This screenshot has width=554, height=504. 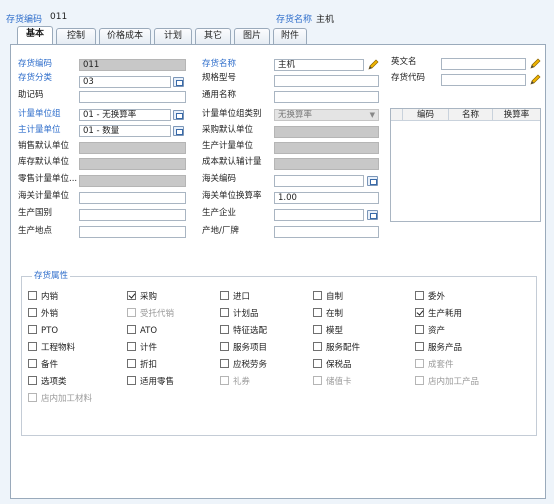 What do you see at coordinates (465, 165) in the screenshot?
I see `unit-conversion-grid: 编码 名称 换算率` at bounding box center [465, 165].